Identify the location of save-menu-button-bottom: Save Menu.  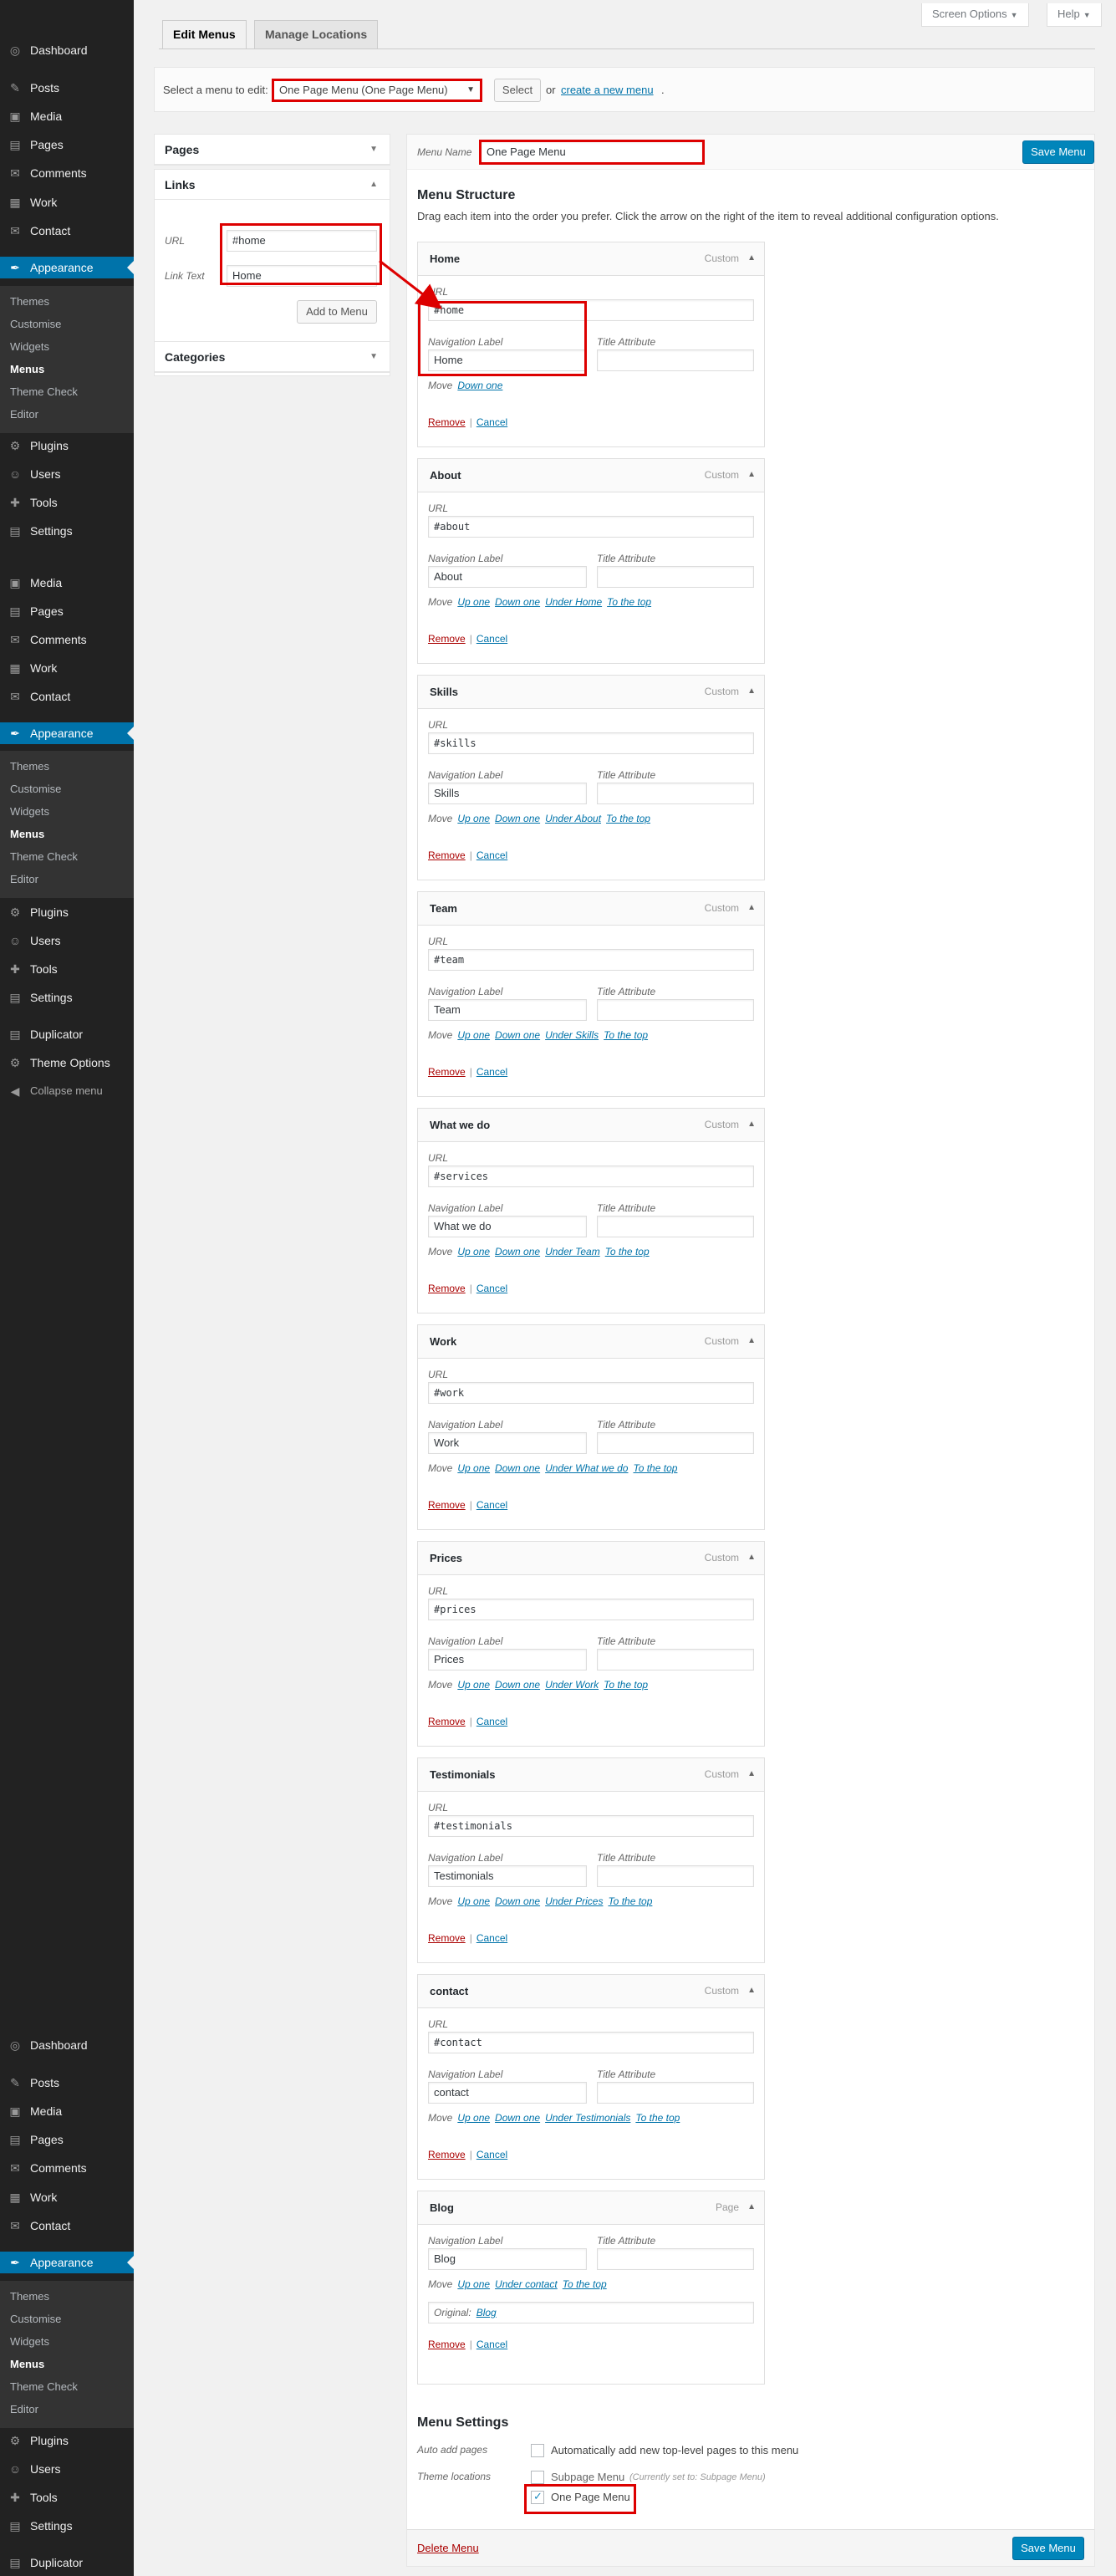
(1048, 2548).